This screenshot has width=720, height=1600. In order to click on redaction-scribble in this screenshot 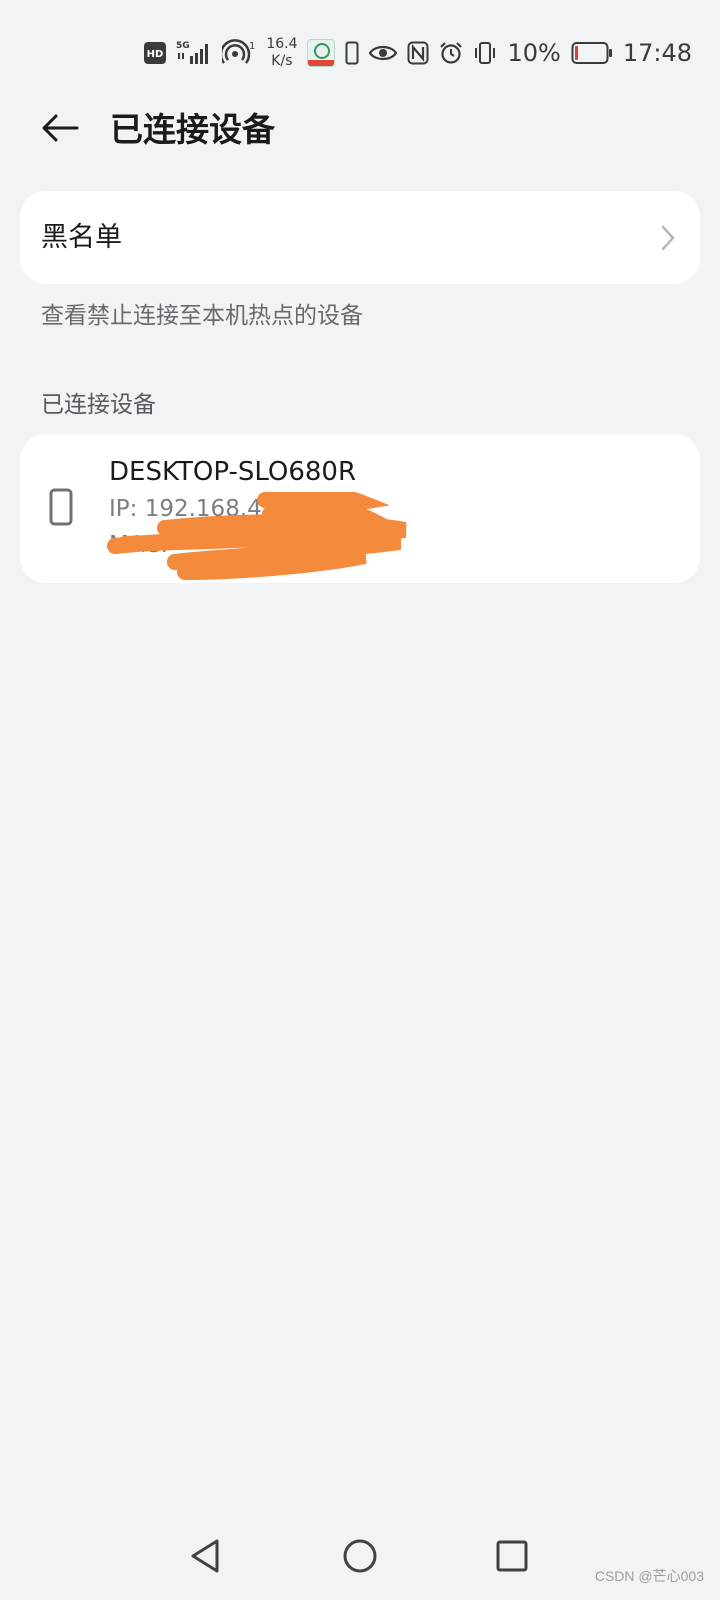, I will do `click(265, 535)`.